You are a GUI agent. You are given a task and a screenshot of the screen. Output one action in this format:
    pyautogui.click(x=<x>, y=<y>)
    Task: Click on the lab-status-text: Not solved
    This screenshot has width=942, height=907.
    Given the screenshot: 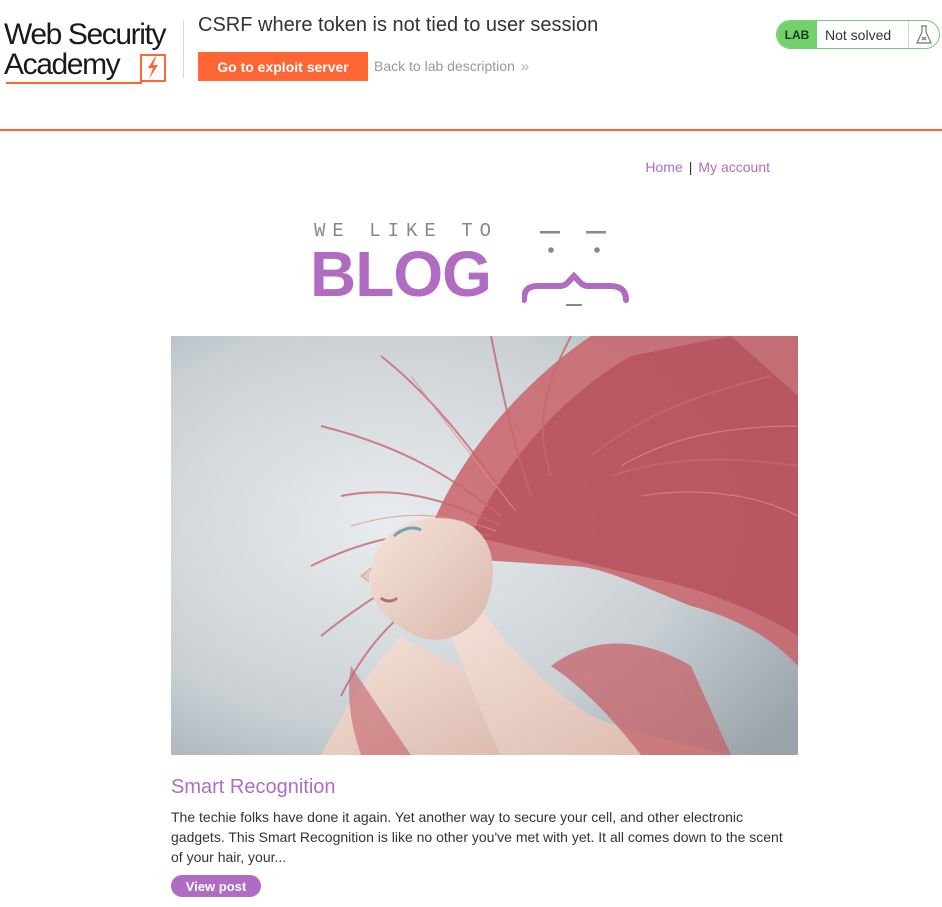 What is the action you would take?
    pyautogui.click(x=858, y=34)
    